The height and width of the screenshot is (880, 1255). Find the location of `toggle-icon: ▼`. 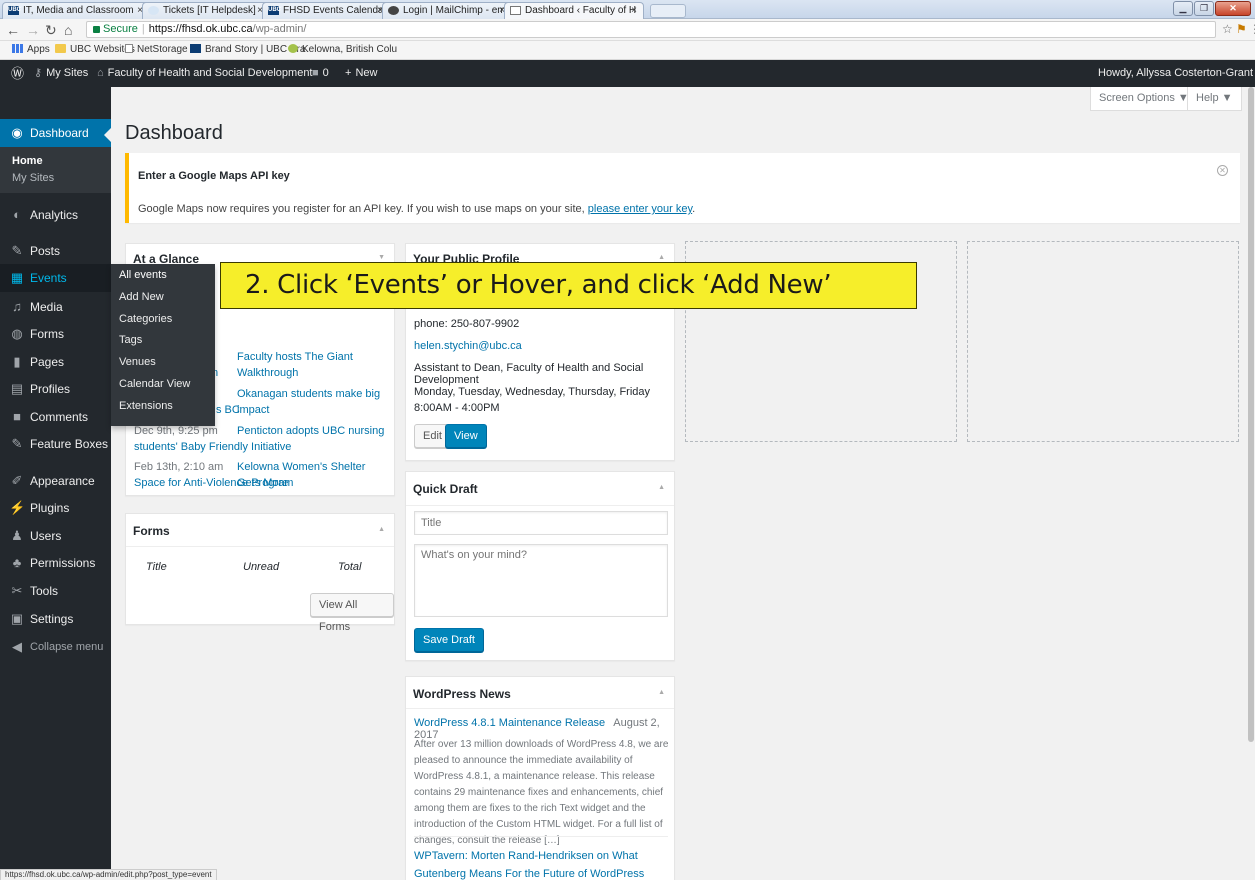

toggle-icon: ▼ is located at coordinates (381, 257).